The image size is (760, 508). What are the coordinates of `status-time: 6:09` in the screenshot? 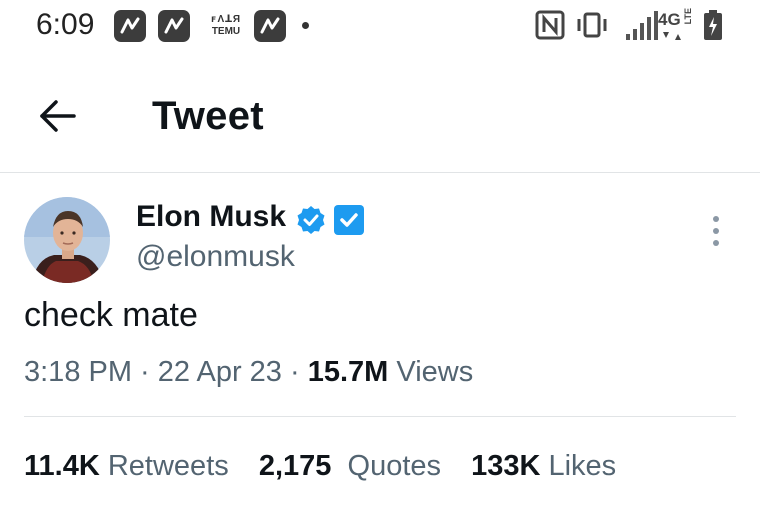 It's located at (65, 24).